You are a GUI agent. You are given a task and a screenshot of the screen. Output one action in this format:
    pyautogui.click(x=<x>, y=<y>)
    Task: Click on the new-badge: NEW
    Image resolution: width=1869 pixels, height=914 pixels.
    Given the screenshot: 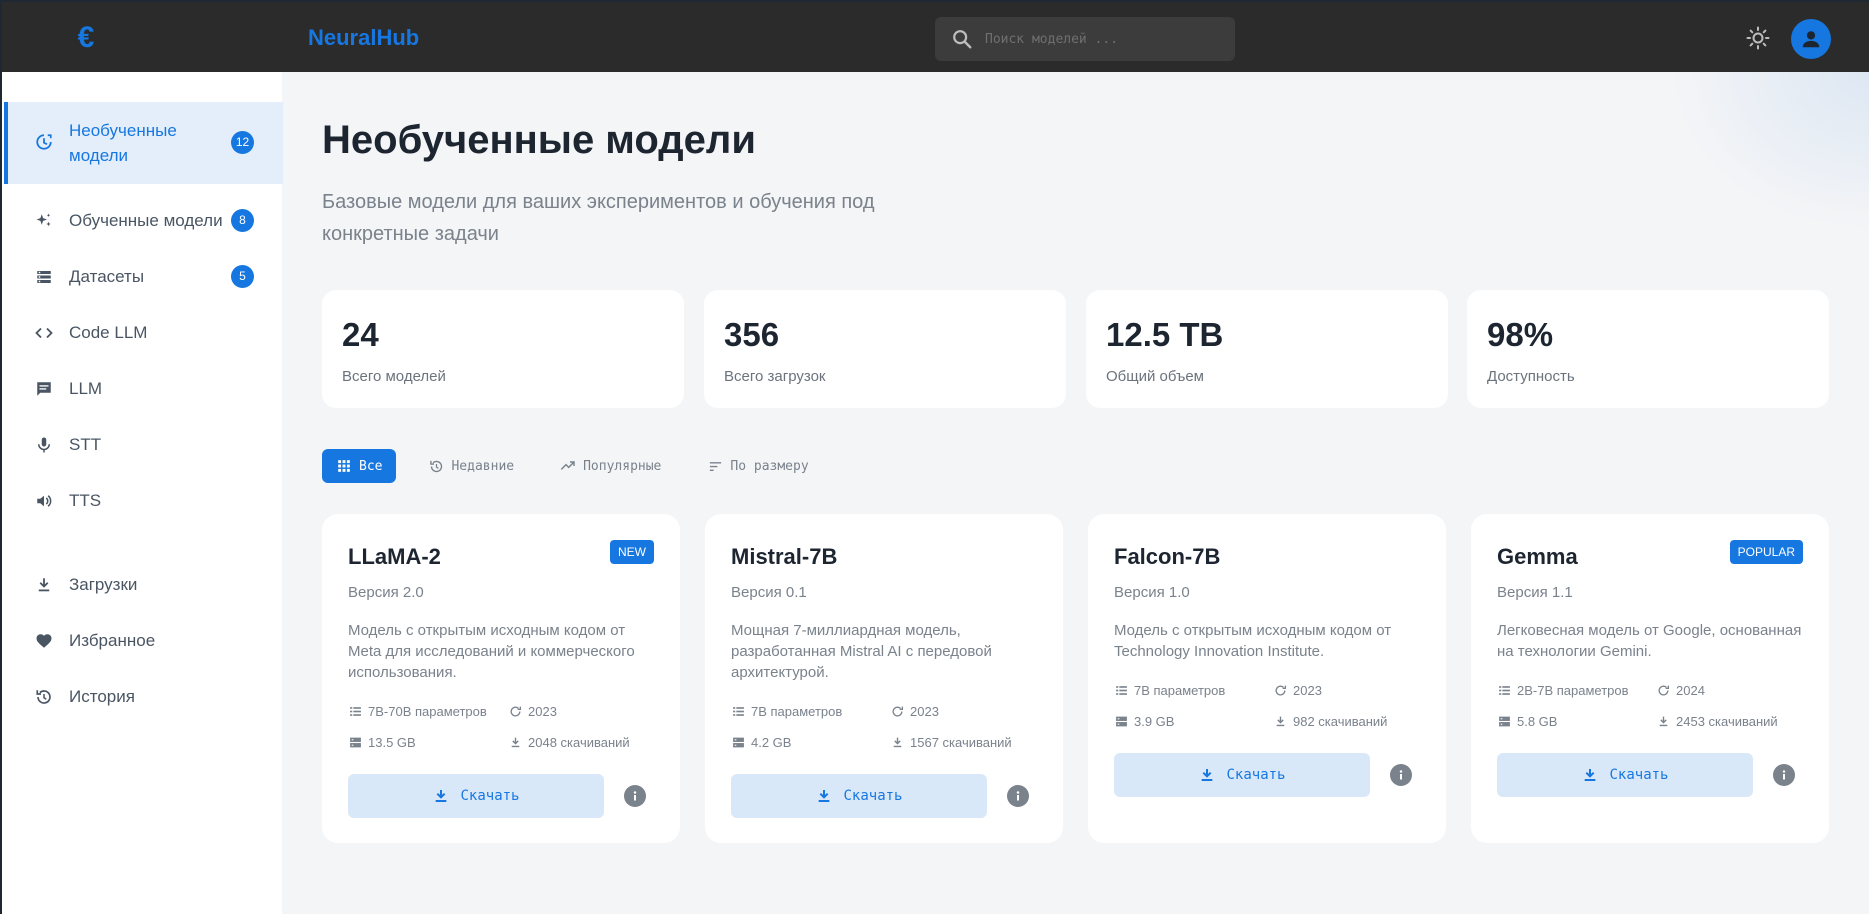 What is the action you would take?
    pyautogui.click(x=632, y=552)
    